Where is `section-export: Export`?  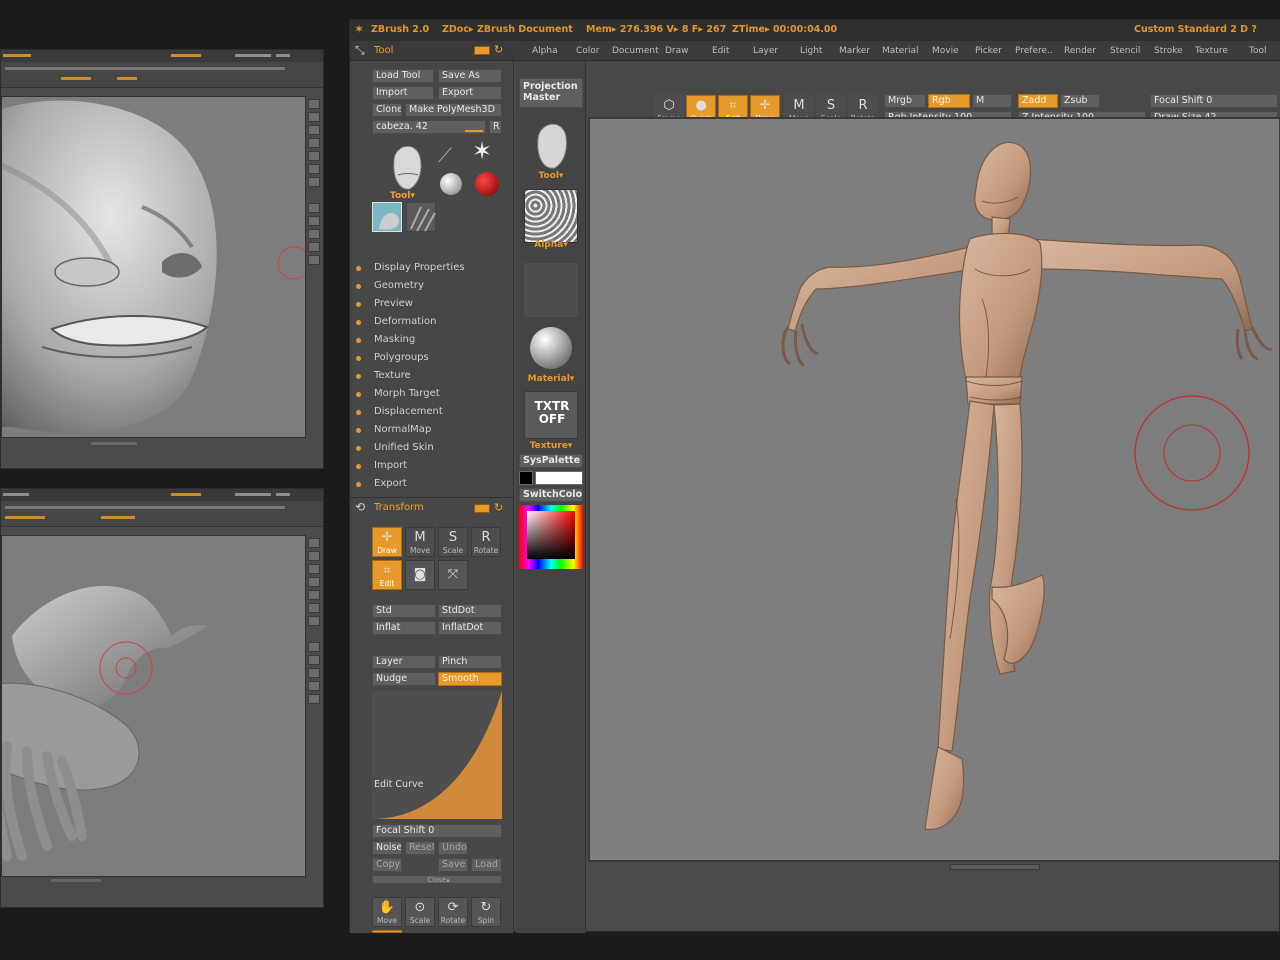
section-export: Export is located at coordinates (390, 483).